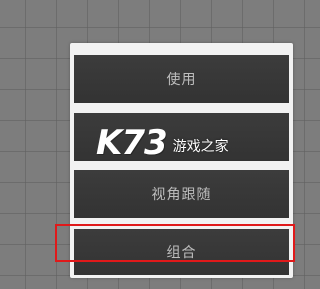 The height and width of the screenshot is (289, 320). I want to click on combine-button-label: 组合, so click(181, 253).